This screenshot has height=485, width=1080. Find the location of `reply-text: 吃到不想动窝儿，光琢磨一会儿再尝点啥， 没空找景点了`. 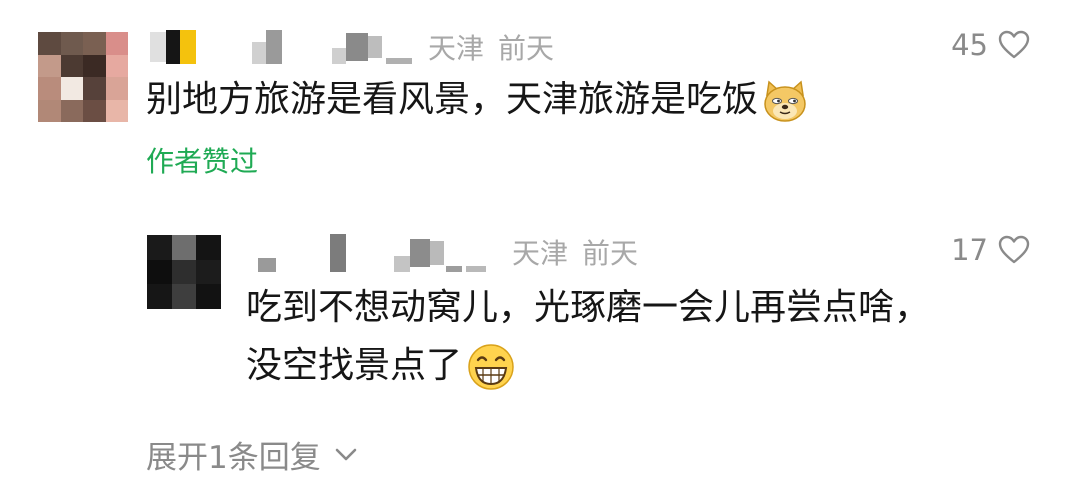

reply-text: 吃到不想动窝儿，光琢磨一会儿再尝点啥， 没空找景点了 is located at coordinates (588, 337).